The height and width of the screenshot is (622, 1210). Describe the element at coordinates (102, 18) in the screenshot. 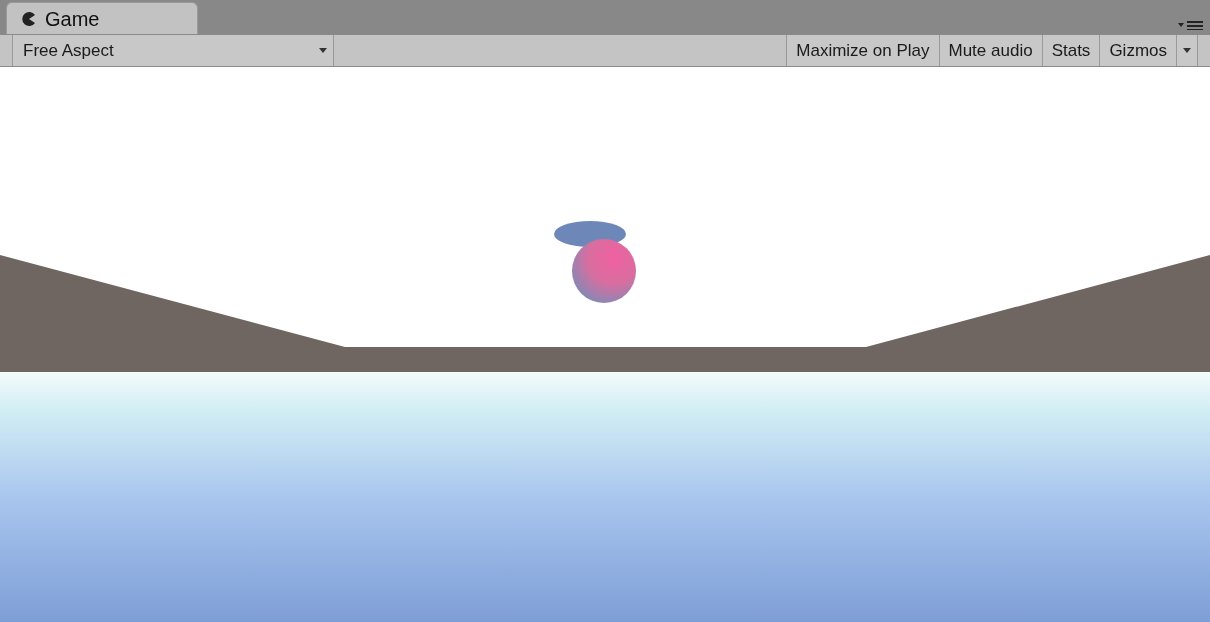

I see `game-tab: Game` at that location.